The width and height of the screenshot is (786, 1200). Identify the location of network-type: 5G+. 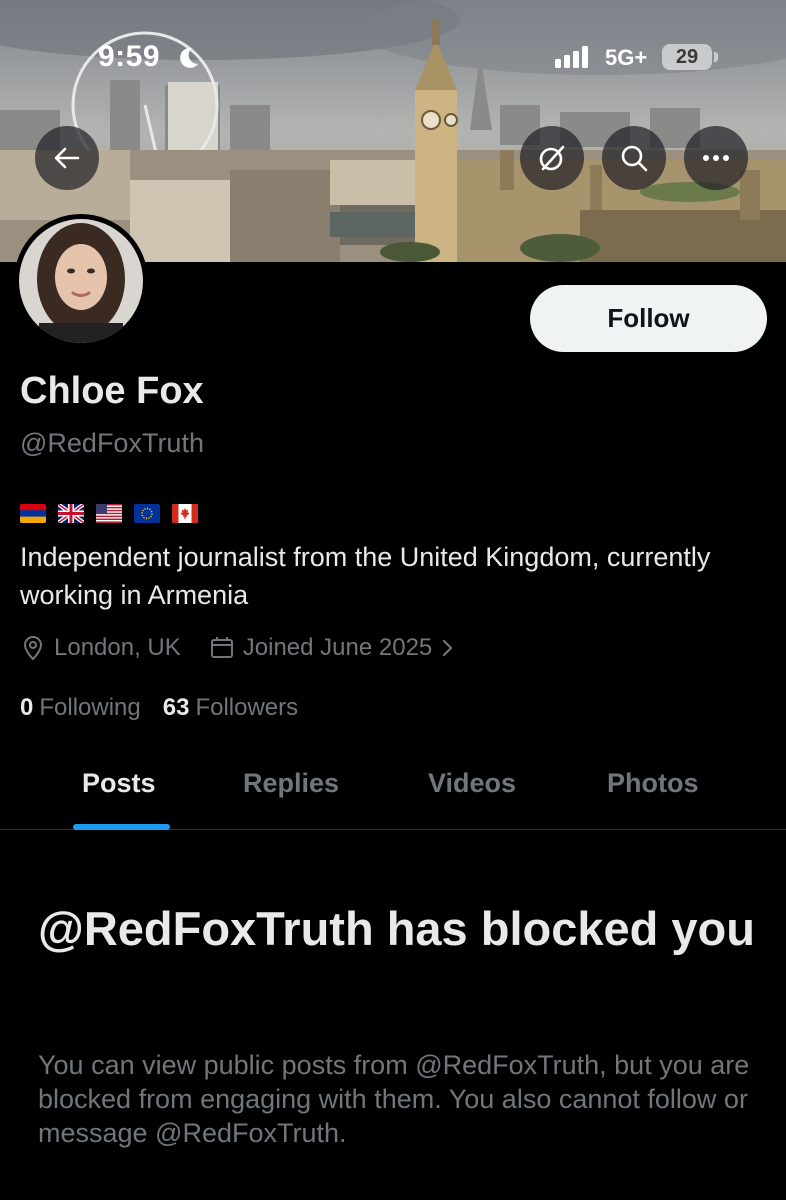
(626, 57).